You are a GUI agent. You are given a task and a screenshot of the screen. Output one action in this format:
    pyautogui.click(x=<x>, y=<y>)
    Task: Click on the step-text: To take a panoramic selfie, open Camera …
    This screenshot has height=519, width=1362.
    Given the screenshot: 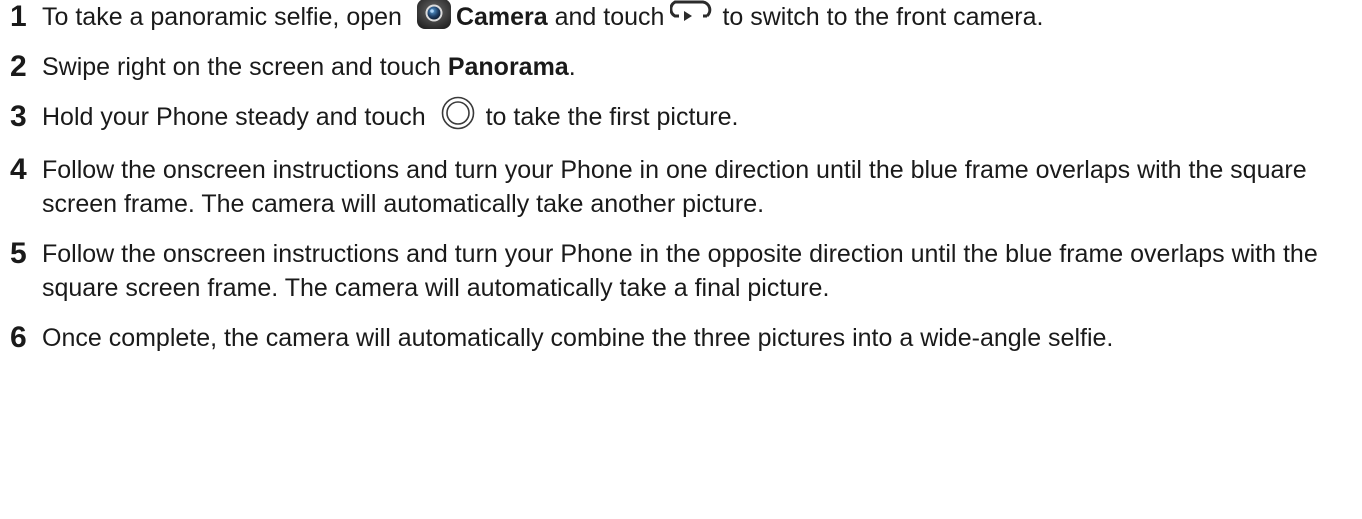 What is the action you would take?
    pyautogui.click(x=698, y=17)
    